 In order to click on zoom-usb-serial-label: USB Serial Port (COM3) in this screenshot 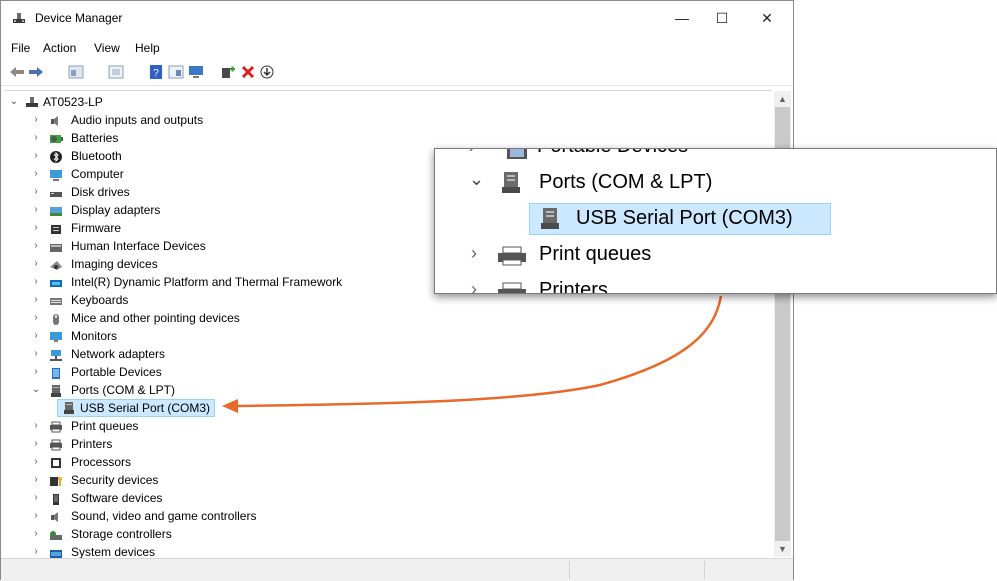, I will do `click(684, 218)`.